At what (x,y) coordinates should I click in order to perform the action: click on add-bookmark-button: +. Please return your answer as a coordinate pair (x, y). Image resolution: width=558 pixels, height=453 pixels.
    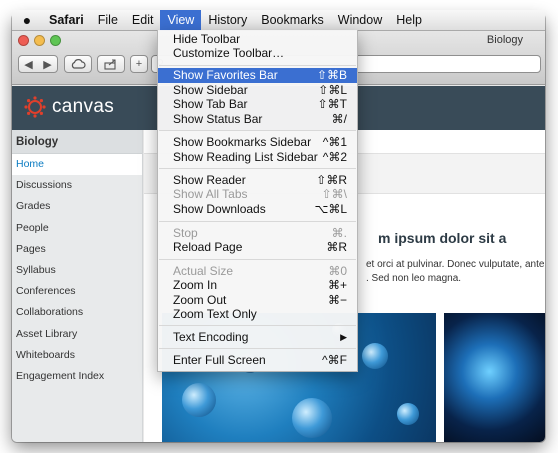
    Looking at the image, I should click on (139, 64).